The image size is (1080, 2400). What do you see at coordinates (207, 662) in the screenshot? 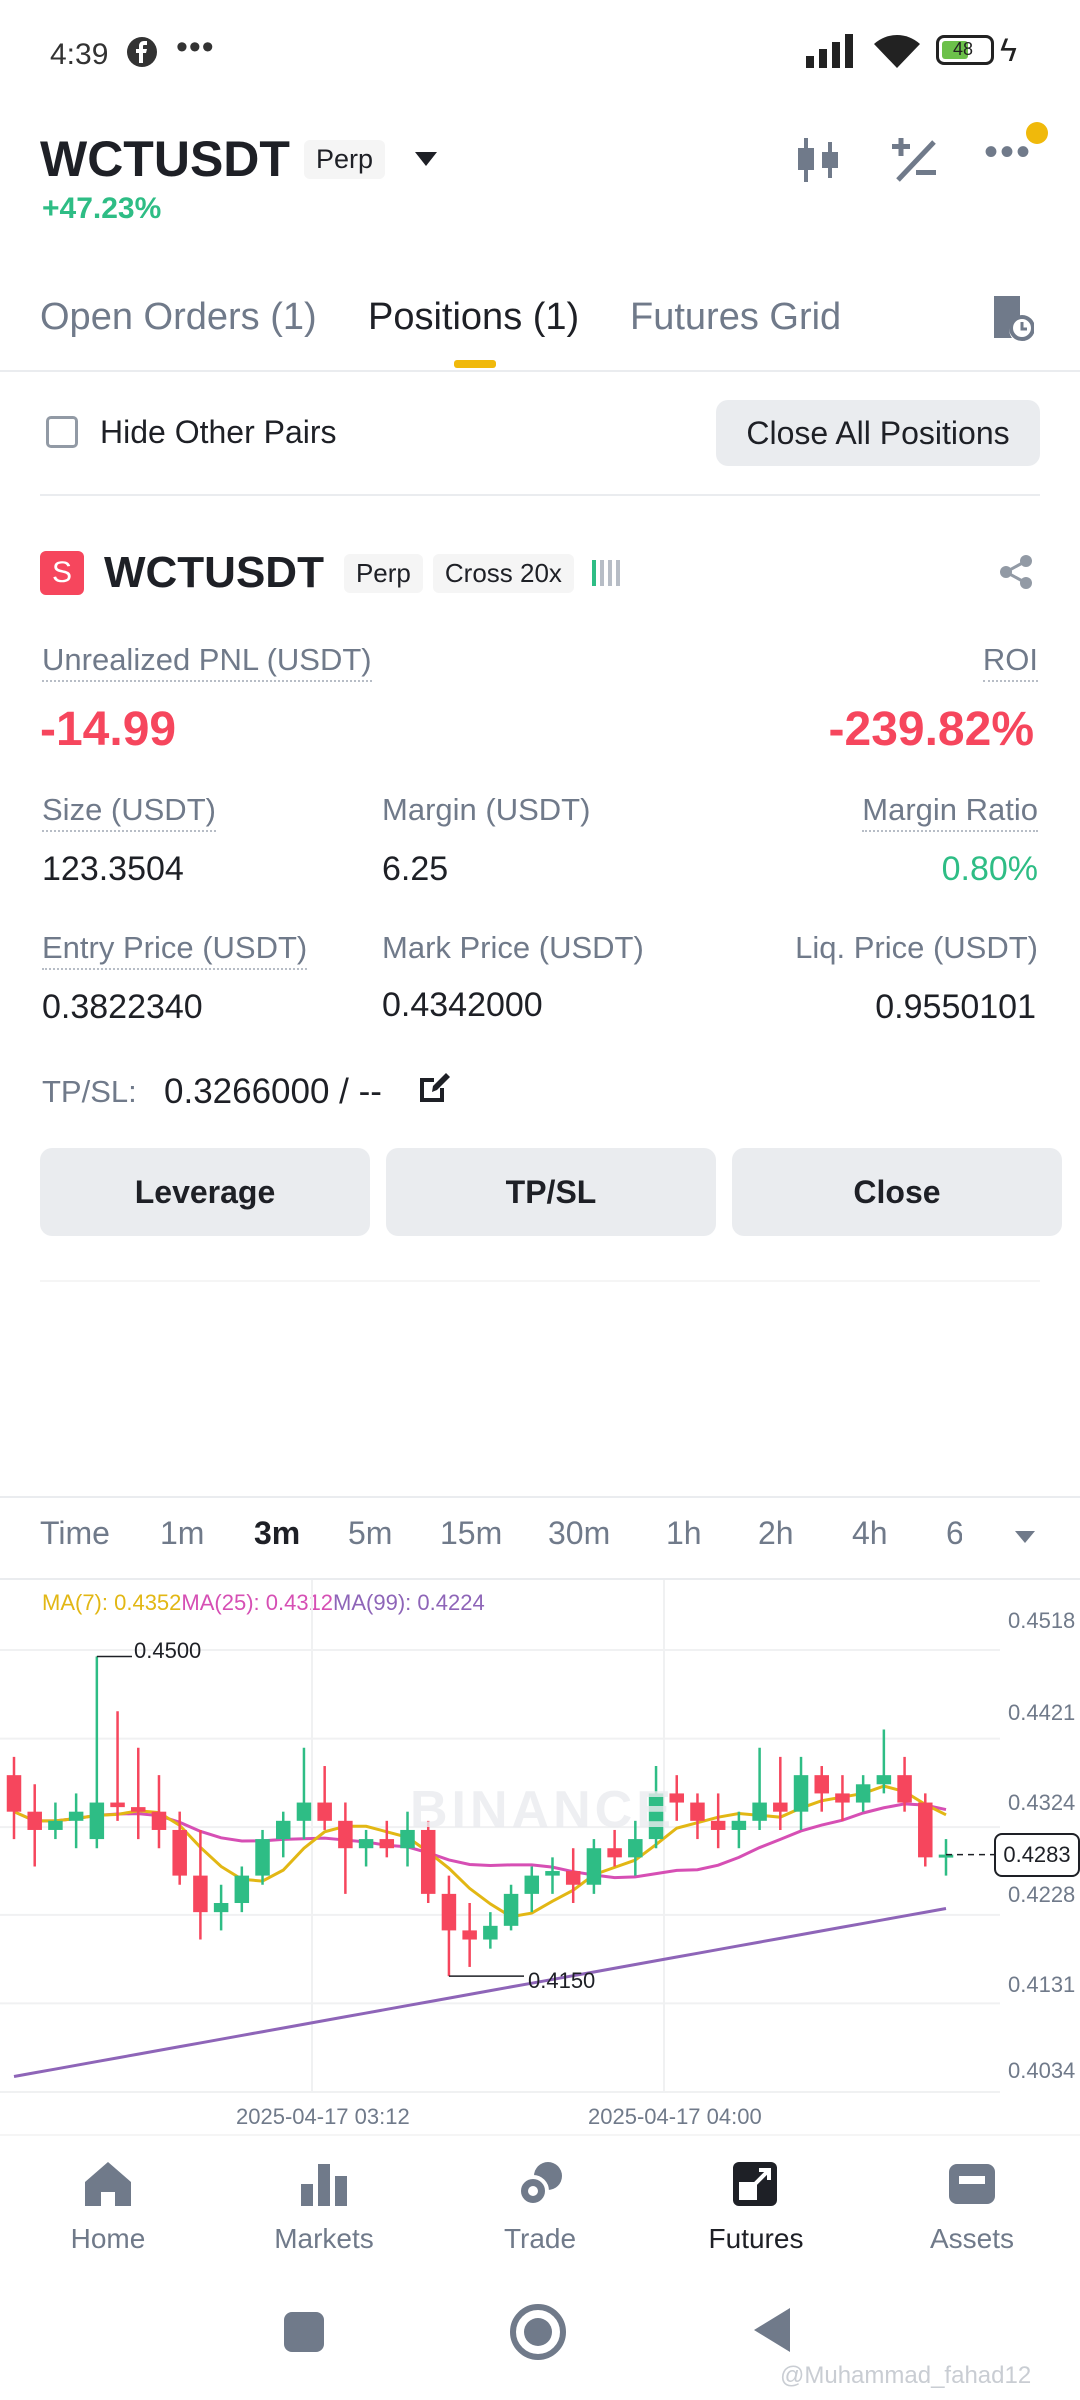
I see `pnl-label: Unrealized PNL (USDT)` at bounding box center [207, 662].